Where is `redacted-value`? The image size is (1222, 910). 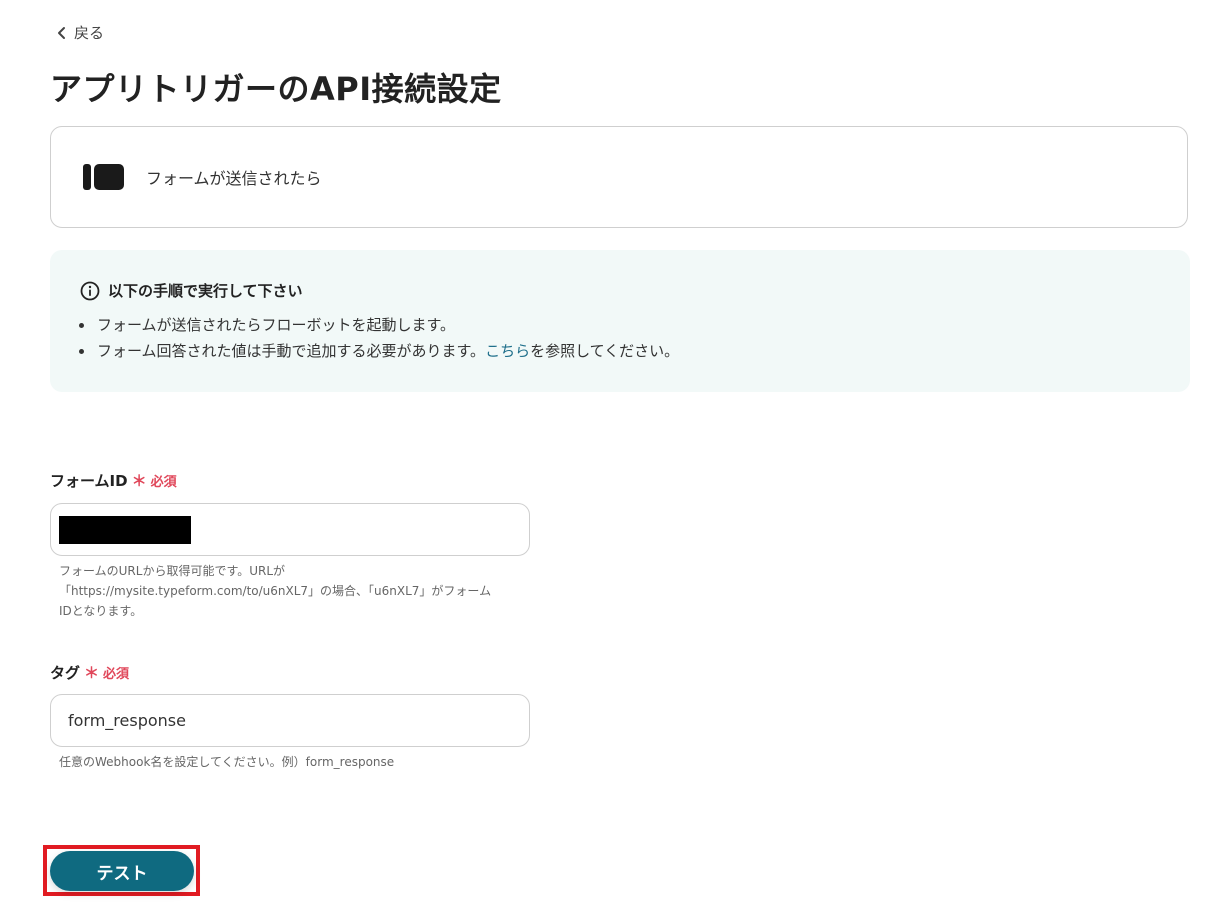
redacted-value is located at coordinates (125, 530).